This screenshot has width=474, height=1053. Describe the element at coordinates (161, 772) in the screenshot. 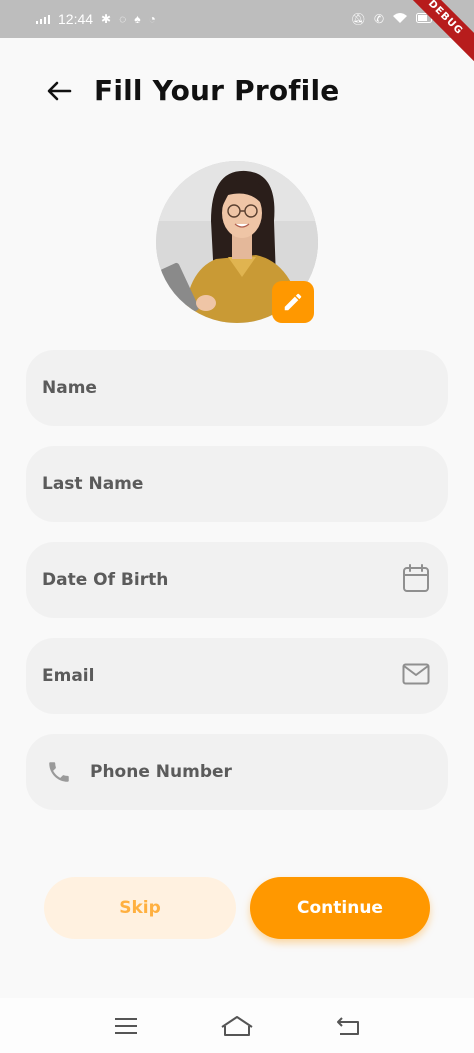

I see `phone-placeholder: Phone Number` at that location.